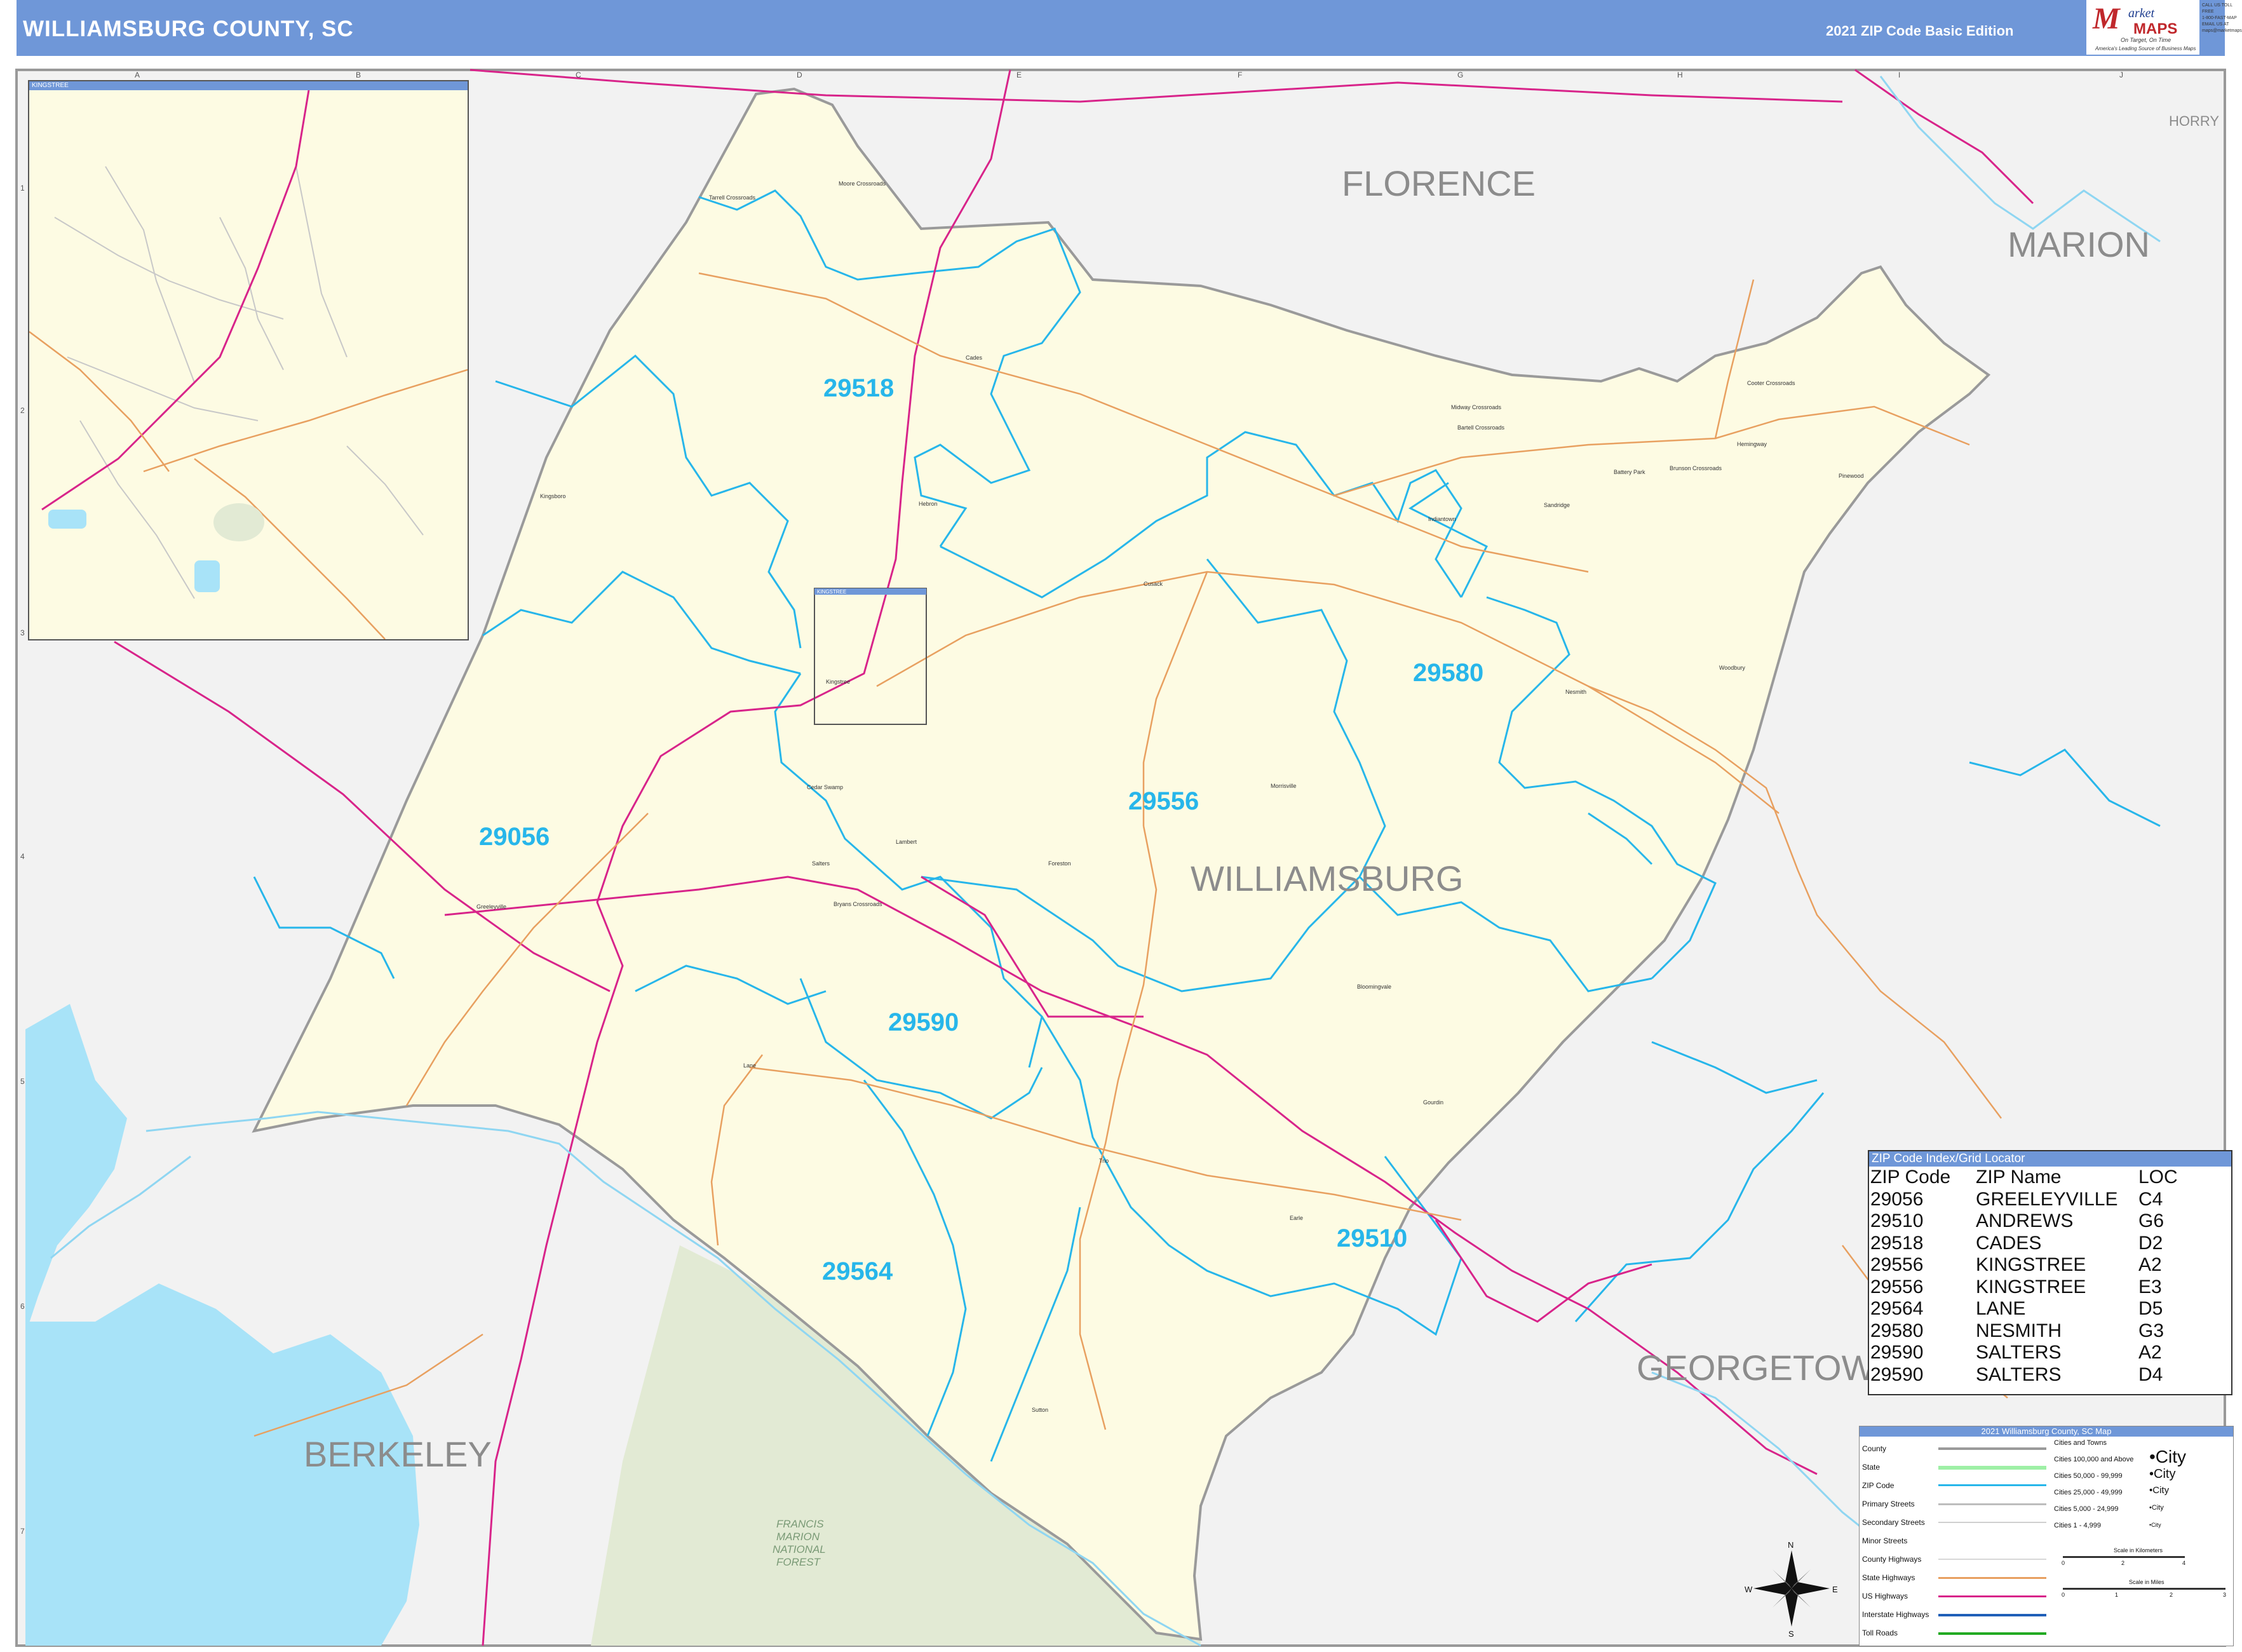 Image resolution: width=2242 pixels, height=1652 pixels. Describe the element at coordinates (22, 856) in the screenshot. I see `grid-row-label: 4` at that location.